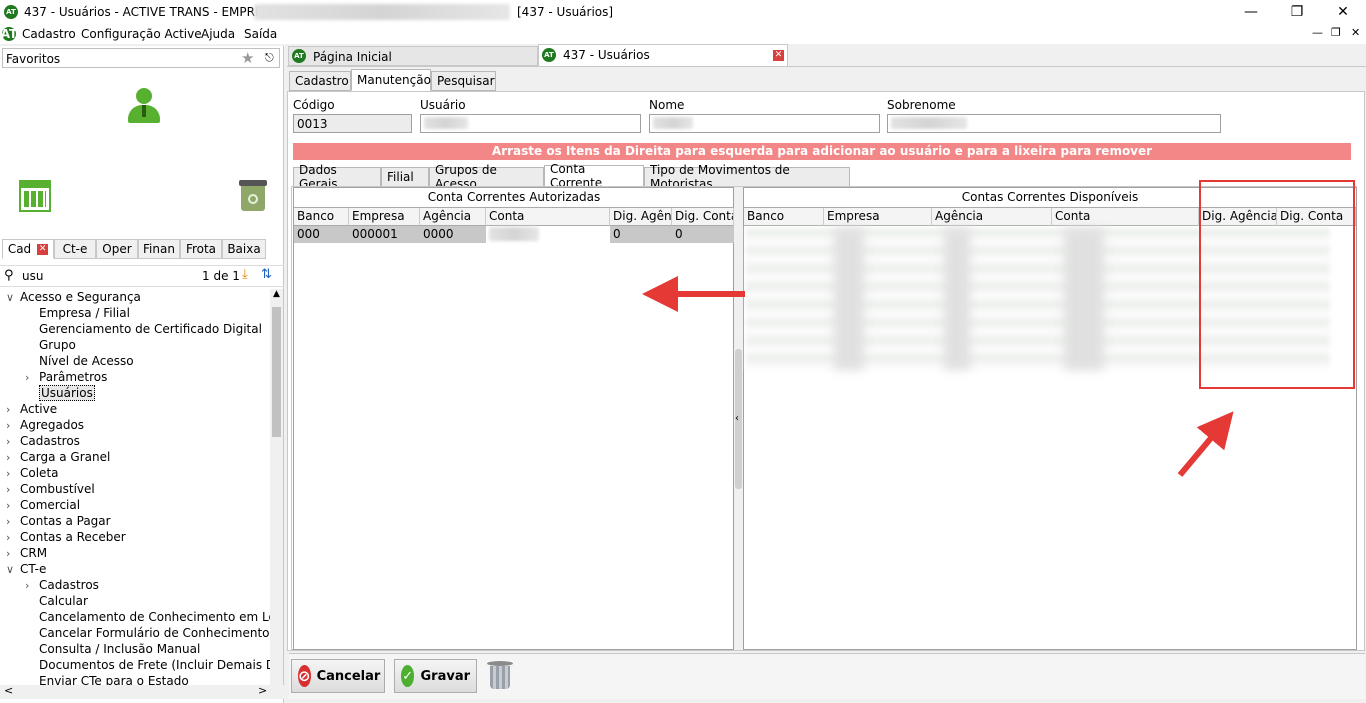 The height and width of the screenshot is (703, 1366). Describe the element at coordinates (1205, 444) in the screenshot. I see `annotation-arrow-up` at that location.